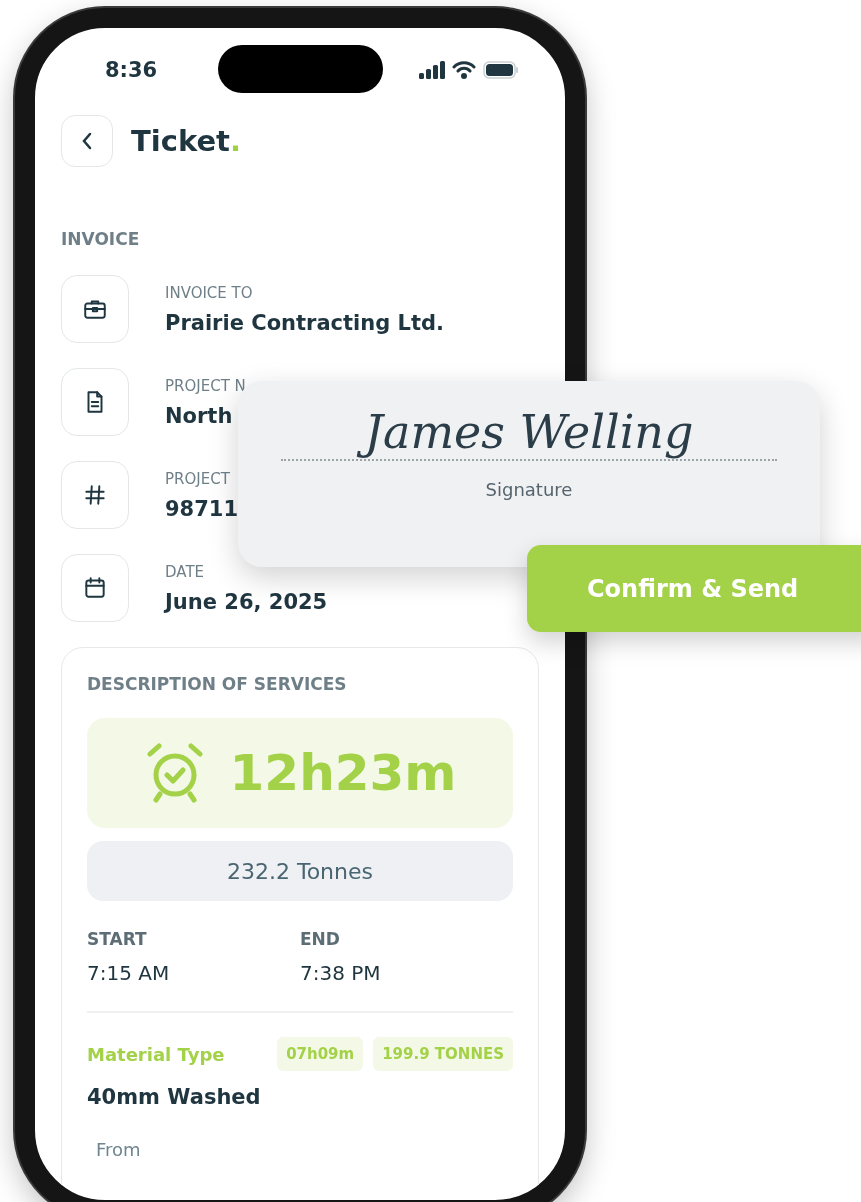 This screenshot has height=1202, width=861. What do you see at coordinates (117, 939) in the screenshot?
I see `time-label: START` at bounding box center [117, 939].